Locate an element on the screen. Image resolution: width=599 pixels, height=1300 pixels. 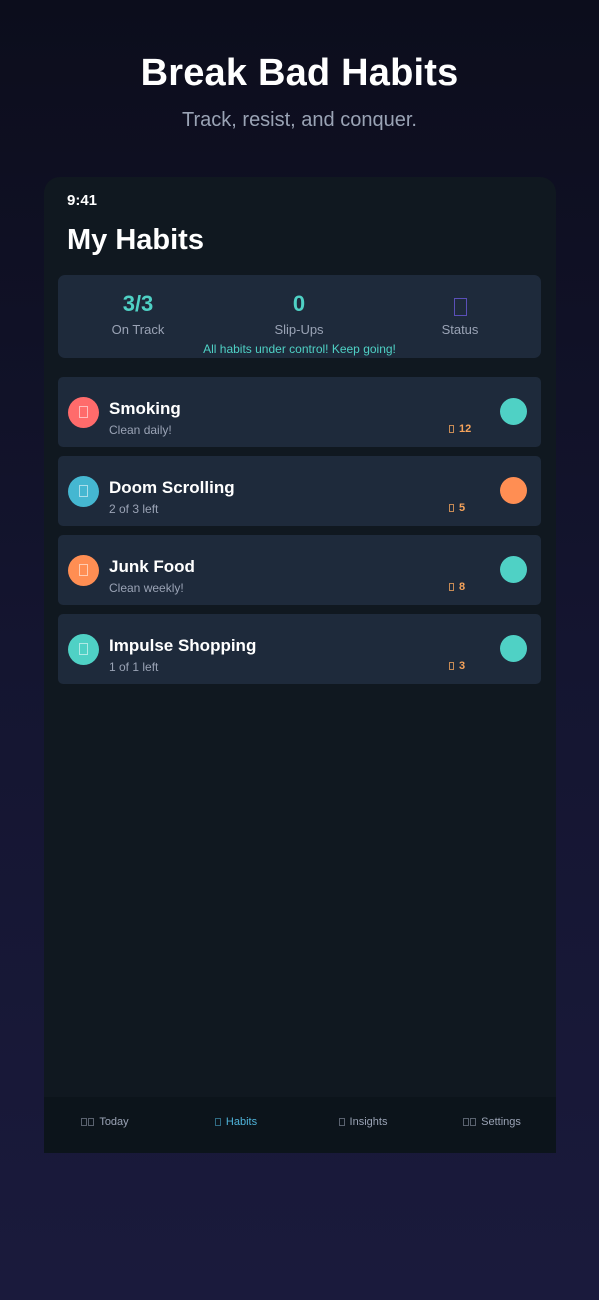
habit-card-smoking: Smoking Clean daily! 12 is located at coordinates (299, 412).